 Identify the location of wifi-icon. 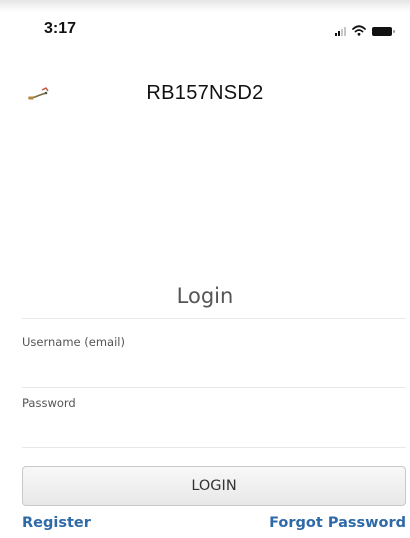
(359, 30).